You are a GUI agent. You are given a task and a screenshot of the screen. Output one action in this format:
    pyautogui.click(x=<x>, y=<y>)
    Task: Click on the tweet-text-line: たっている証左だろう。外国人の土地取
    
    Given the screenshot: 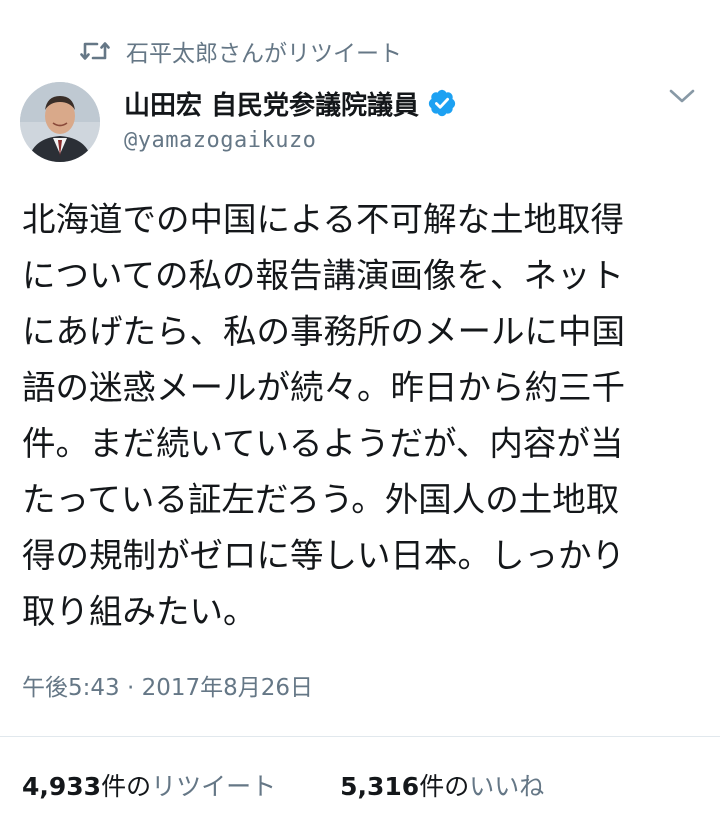 What is the action you would take?
    pyautogui.click(x=321, y=499)
    